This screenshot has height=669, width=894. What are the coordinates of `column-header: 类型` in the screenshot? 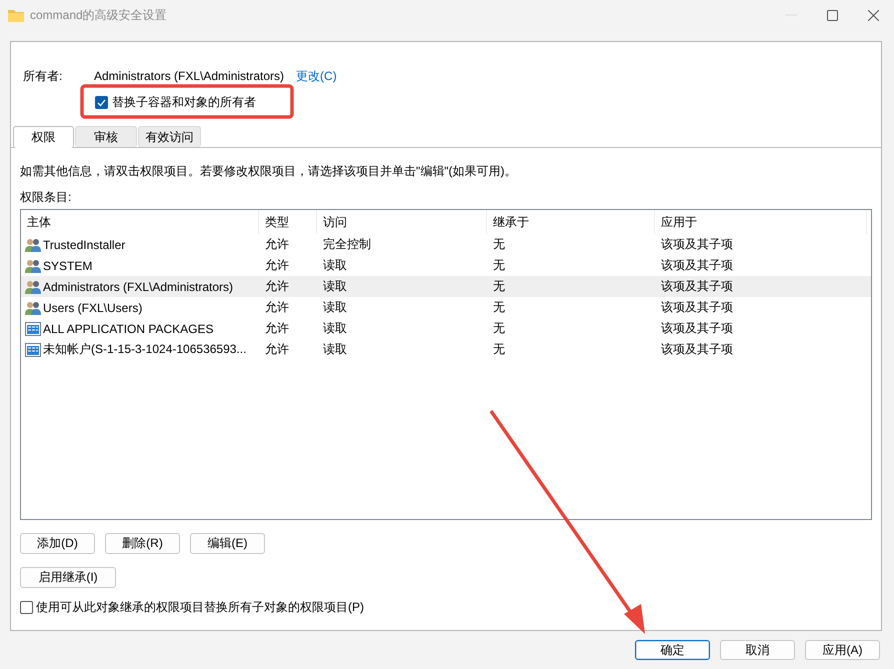 It's located at (288, 222).